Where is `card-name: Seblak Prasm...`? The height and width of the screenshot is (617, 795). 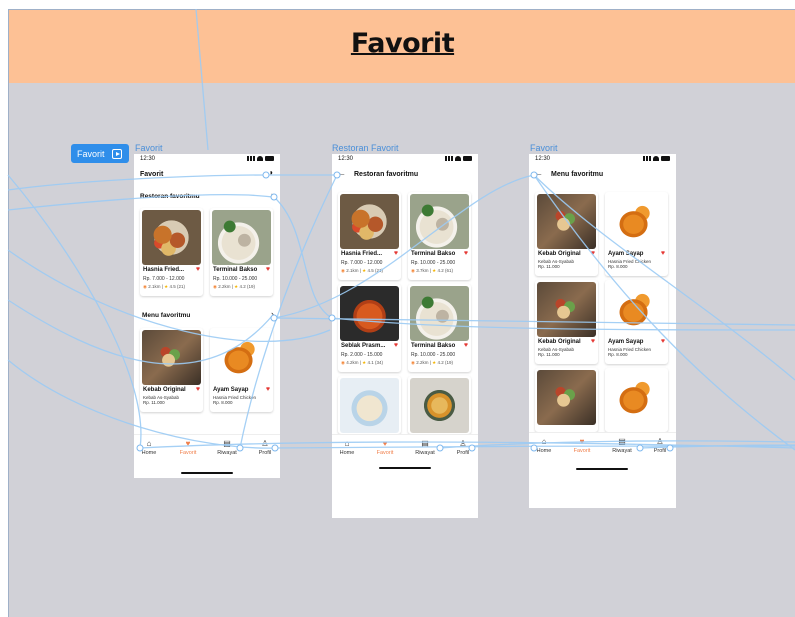 card-name: Seblak Prasm... is located at coordinates (363, 346).